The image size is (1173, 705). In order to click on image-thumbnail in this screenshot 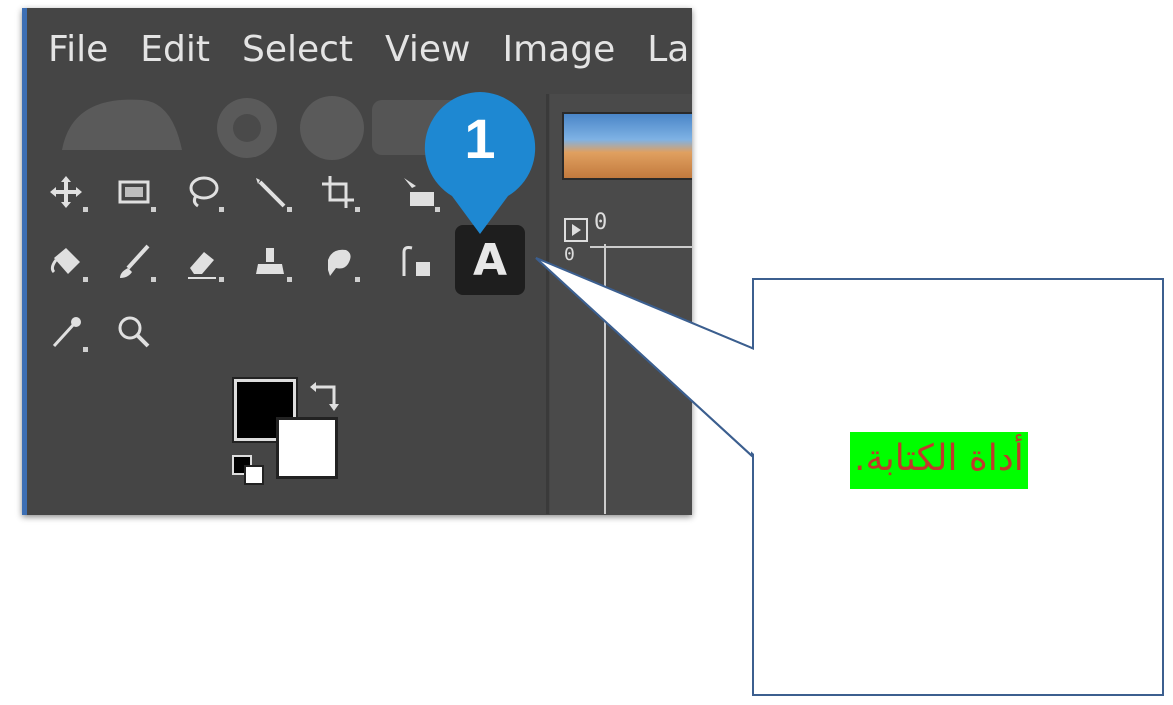, I will do `click(627, 146)`.